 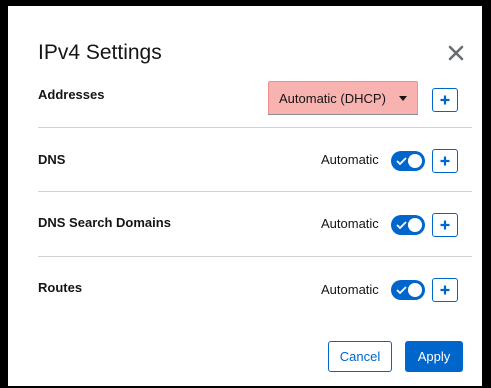 I want to click on addresses-method-value: Automatic (DHCP), so click(x=332, y=98).